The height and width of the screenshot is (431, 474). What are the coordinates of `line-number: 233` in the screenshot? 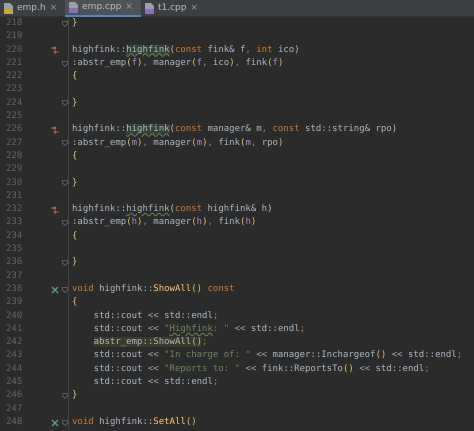 It's located at (14, 223).